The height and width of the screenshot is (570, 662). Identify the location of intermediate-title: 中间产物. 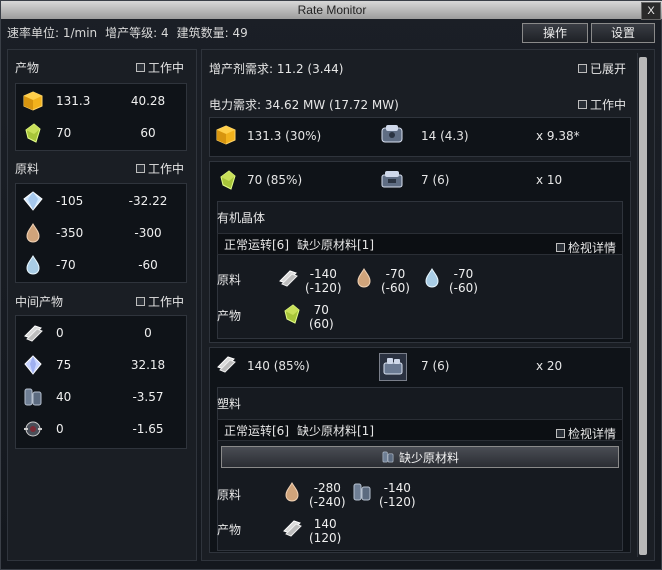
(39, 302).